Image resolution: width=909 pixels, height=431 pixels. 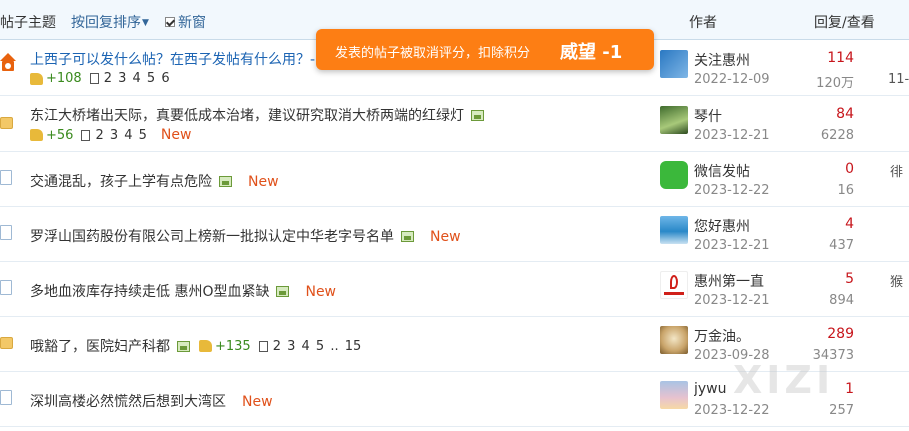 I want to click on page-links: 2 3 4 5 6, so click(x=137, y=78).